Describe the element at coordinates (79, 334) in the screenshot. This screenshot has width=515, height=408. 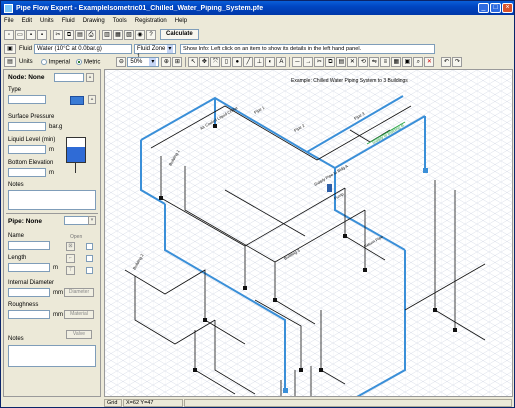
I see `valve-button: Valve` at that location.